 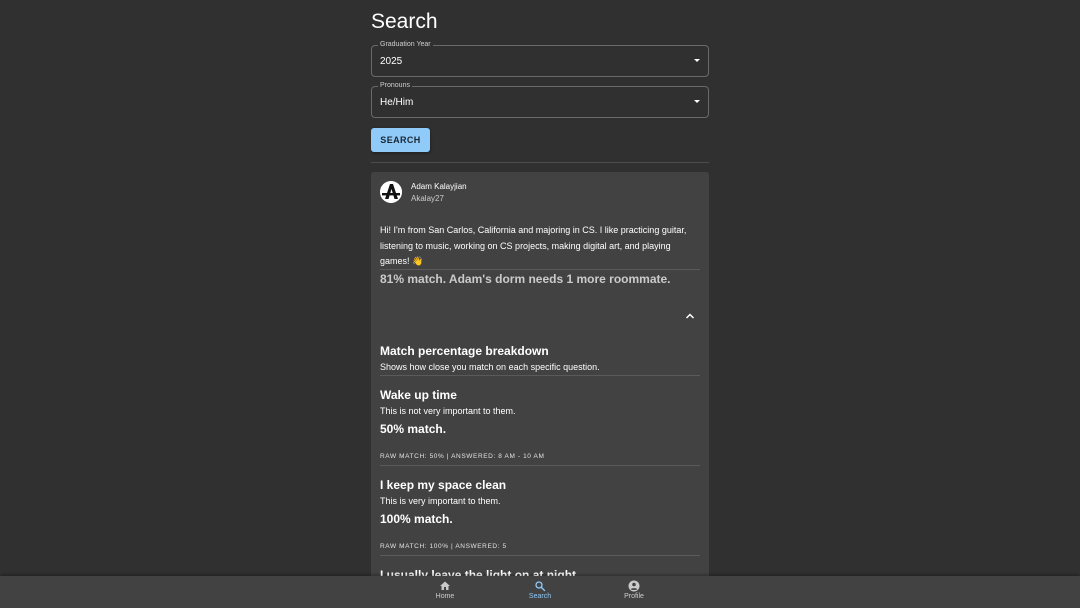 What do you see at coordinates (400, 140) in the screenshot?
I see `search-button: SEARCH` at bounding box center [400, 140].